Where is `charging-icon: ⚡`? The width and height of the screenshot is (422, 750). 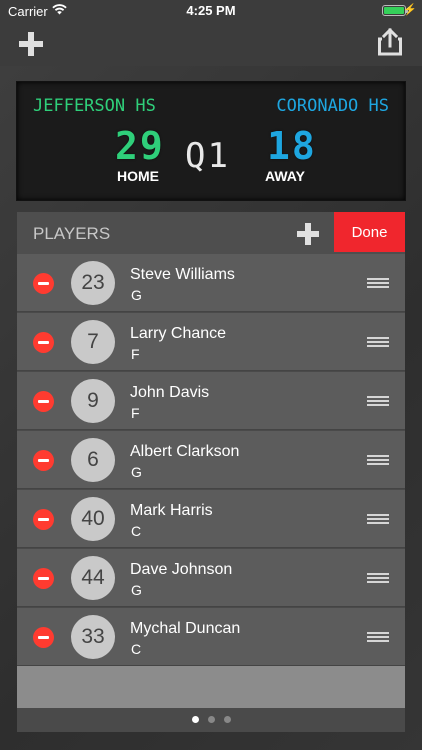
charging-icon: ⚡ is located at coordinates (410, 10).